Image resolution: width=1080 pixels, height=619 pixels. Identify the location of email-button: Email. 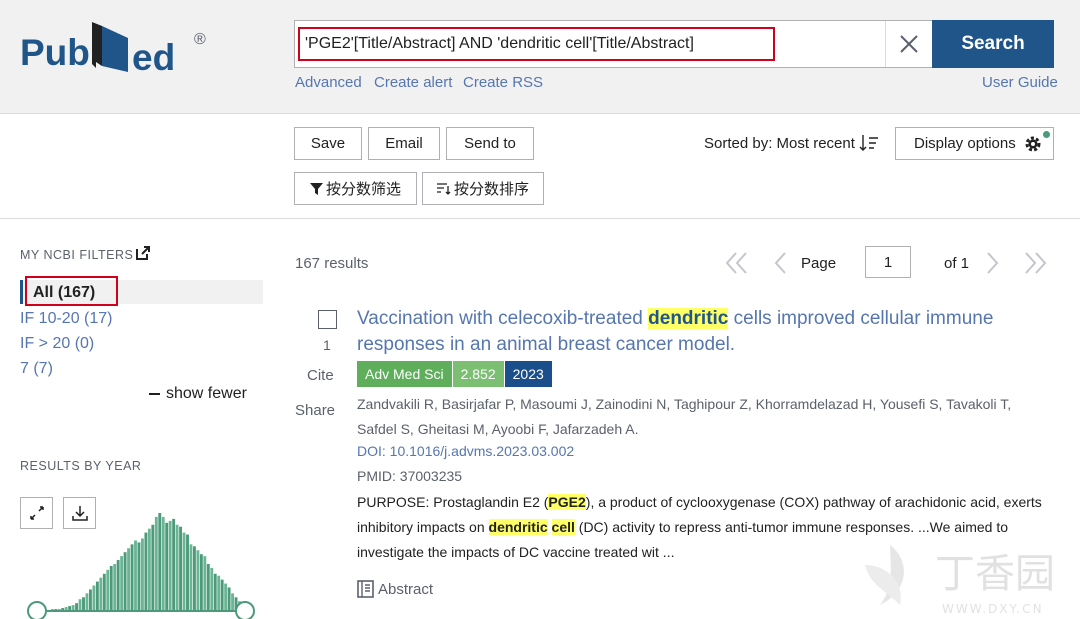
(404, 143).